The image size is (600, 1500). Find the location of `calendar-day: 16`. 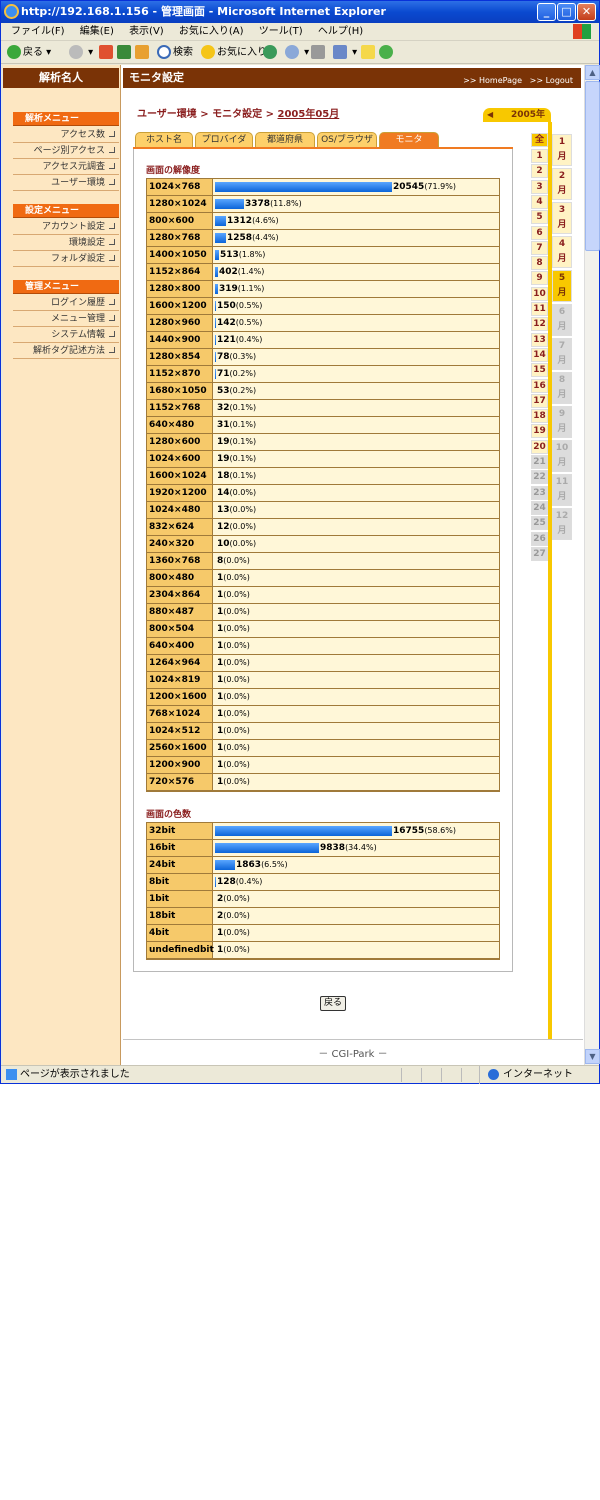

calendar-day: 16 is located at coordinates (539, 385).